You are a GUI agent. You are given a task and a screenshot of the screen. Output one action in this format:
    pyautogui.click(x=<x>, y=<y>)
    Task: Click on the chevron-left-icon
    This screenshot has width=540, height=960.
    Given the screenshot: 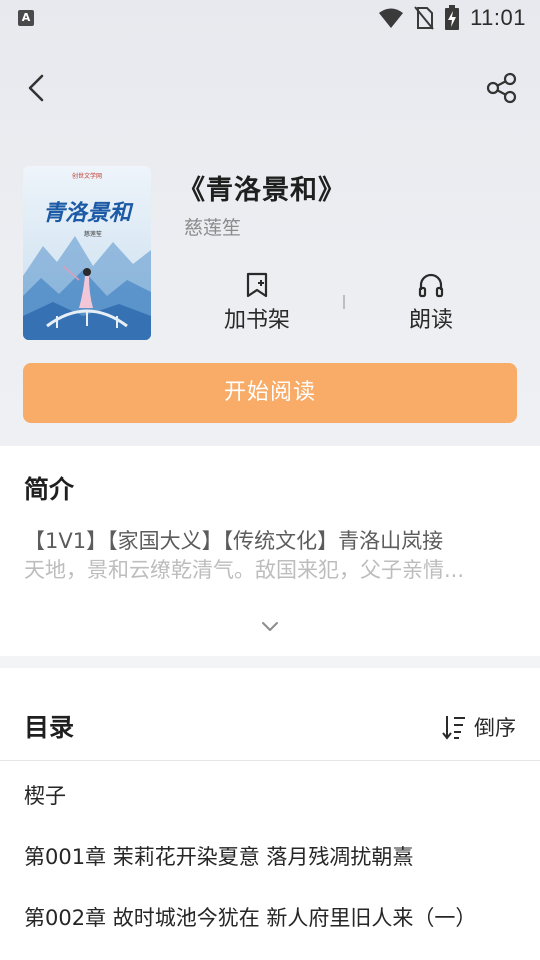 What is the action you would take?
    pyautogui.click(x=36, y=88)
    